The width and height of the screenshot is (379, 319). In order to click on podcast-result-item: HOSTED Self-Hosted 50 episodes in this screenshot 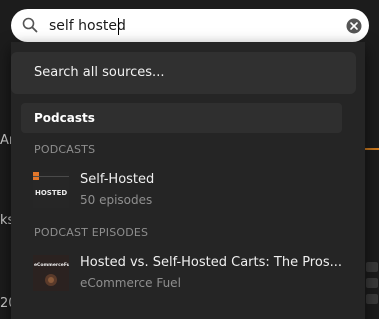, I will do `click(186, 191)`.